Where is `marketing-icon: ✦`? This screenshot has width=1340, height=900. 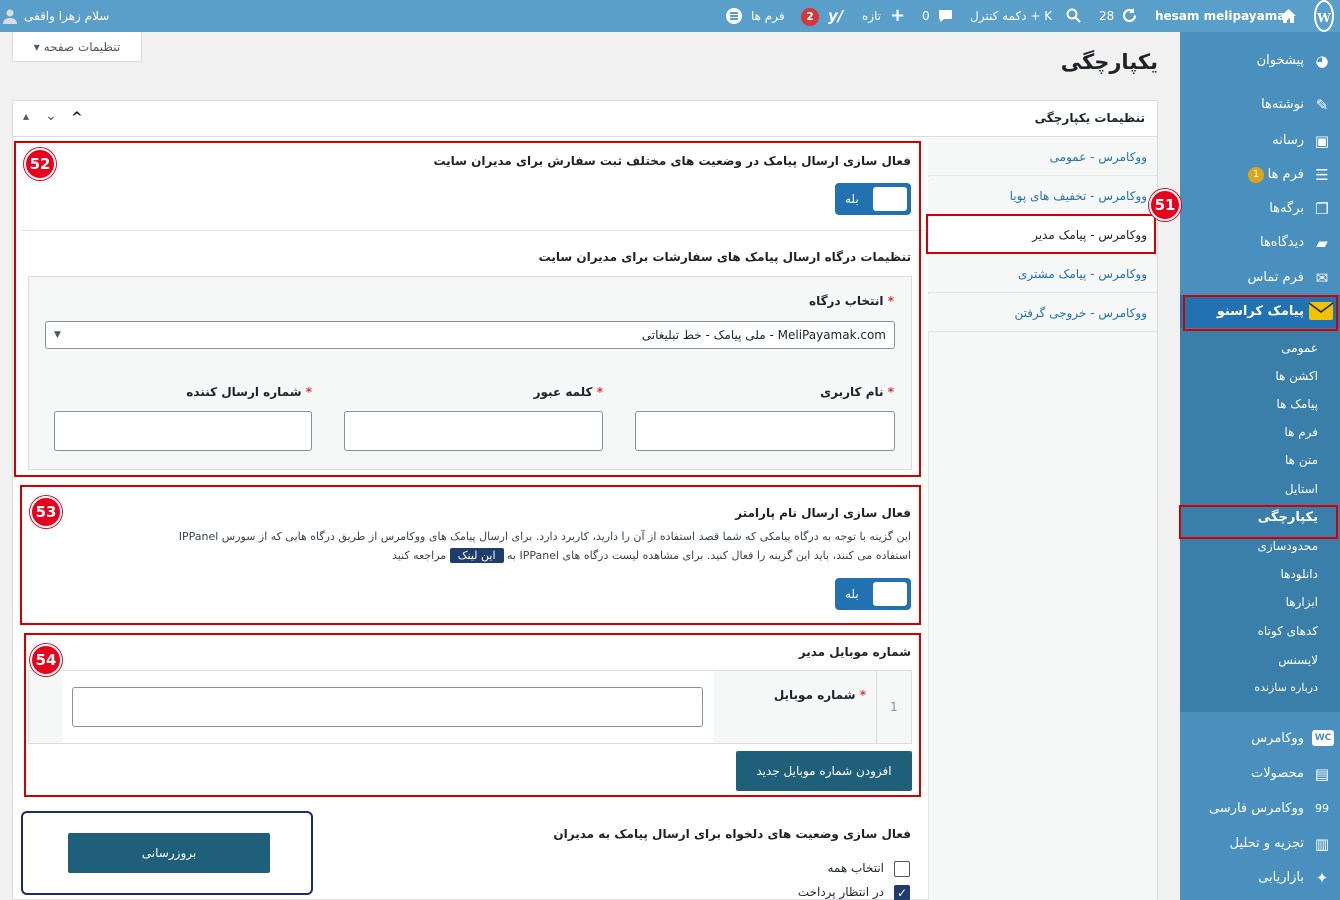
marketing-icon: ✦ is located at coordinates (1322, 878).